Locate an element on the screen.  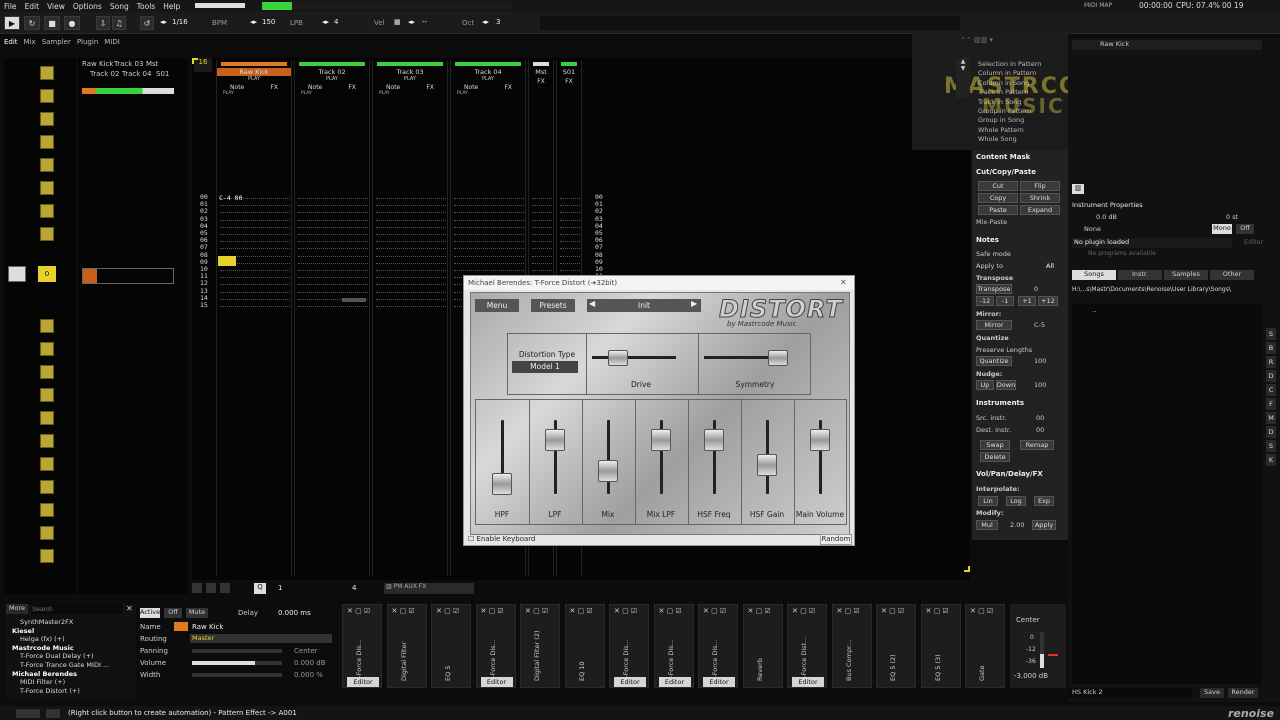
lin-button: Lin is located at coordinates (988, 501).